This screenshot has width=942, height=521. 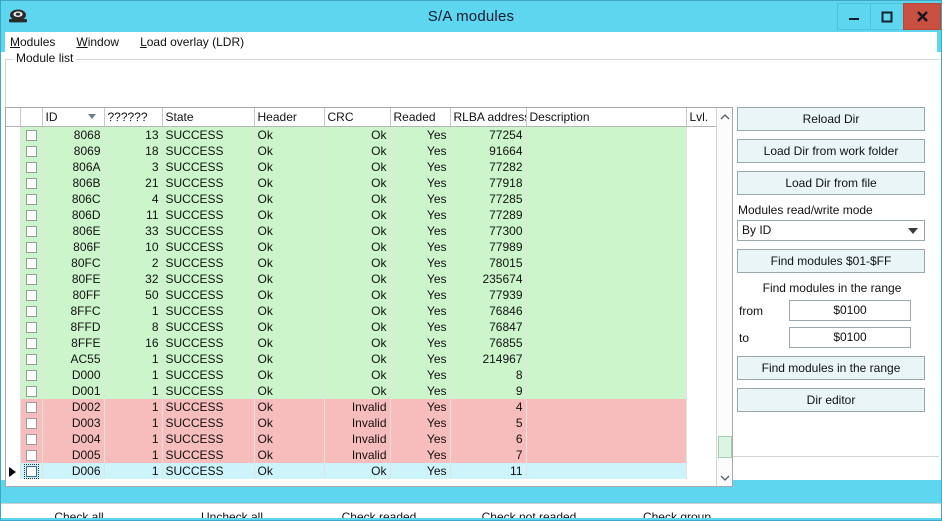 I want to click on column-header-id: ID, so click(x=73, y=117).